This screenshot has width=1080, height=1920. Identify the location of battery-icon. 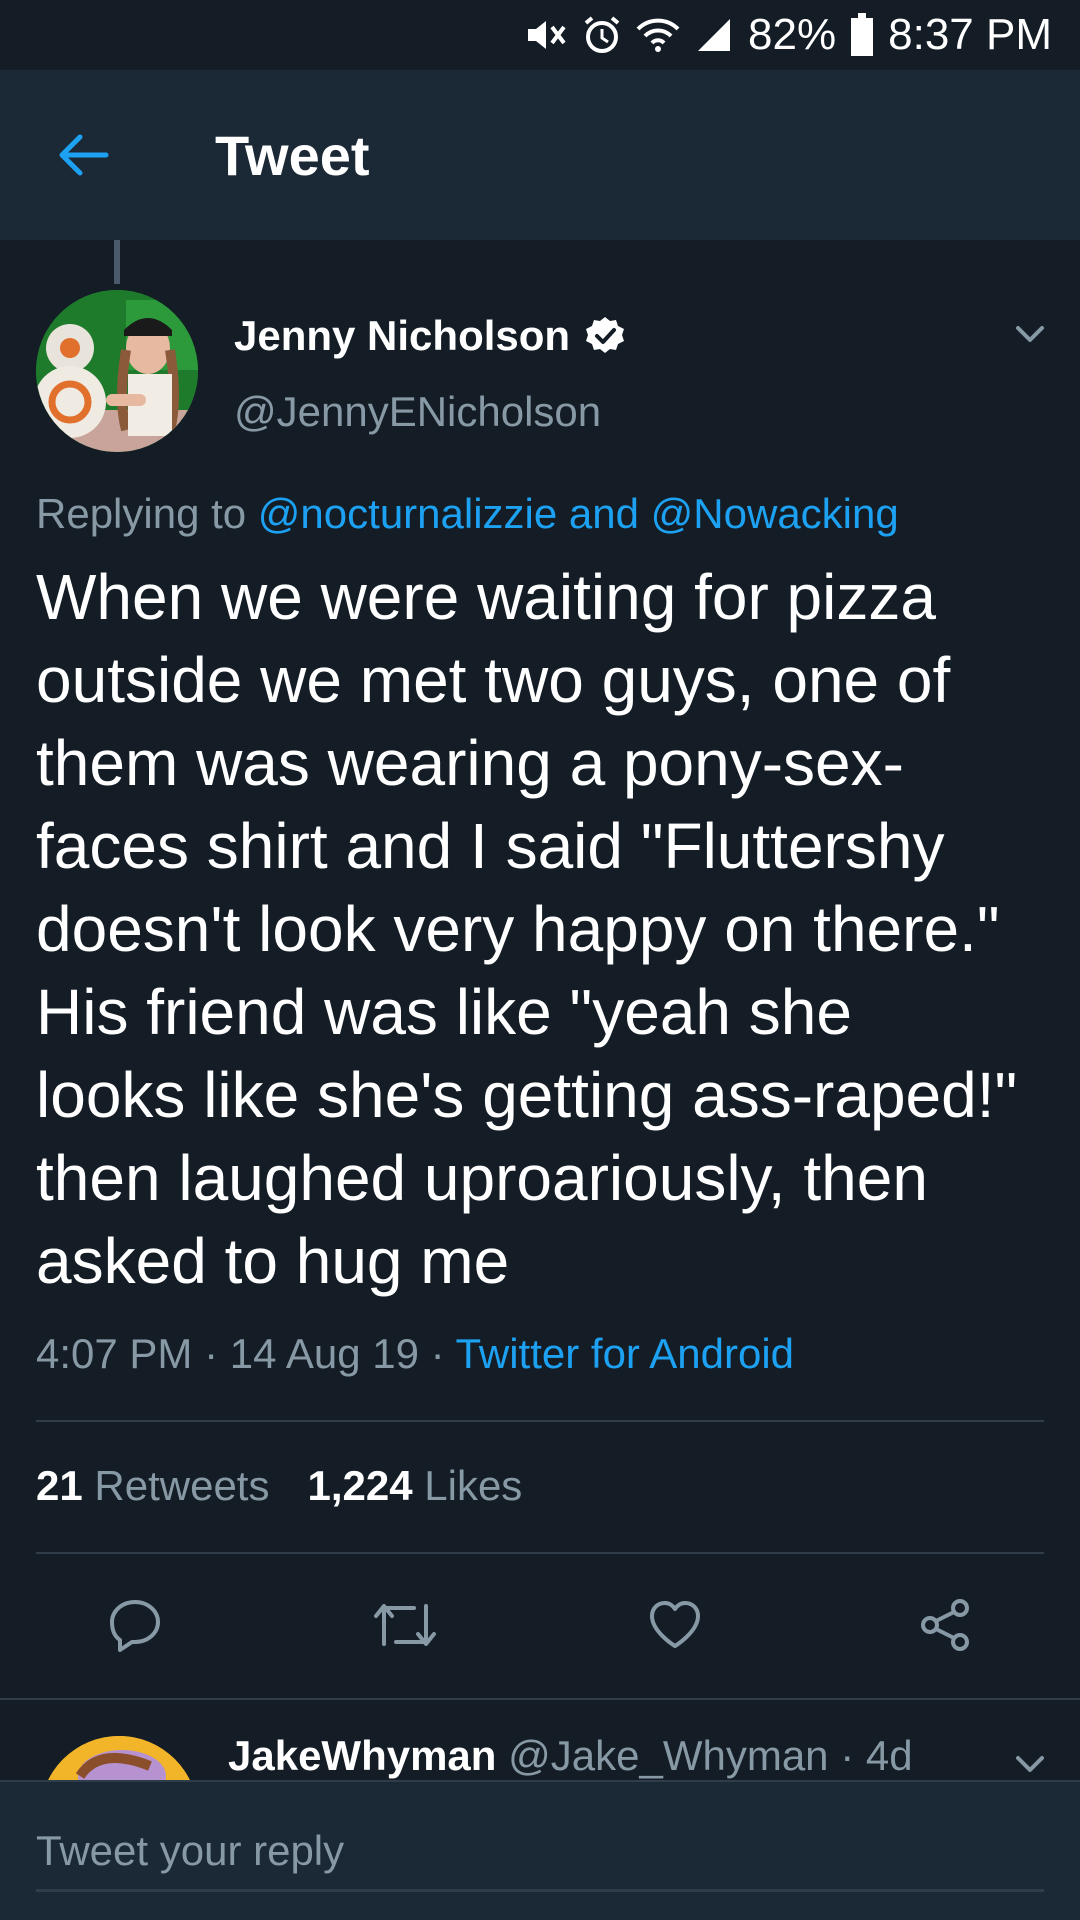
(862, 34).